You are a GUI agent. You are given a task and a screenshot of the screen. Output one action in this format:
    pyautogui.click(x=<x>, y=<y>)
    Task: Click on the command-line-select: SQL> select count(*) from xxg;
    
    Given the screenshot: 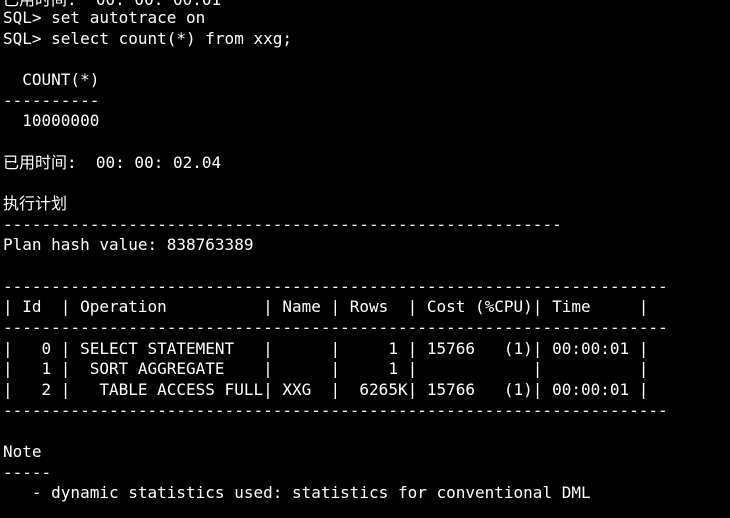 What is the action you would take?
    pyautogui.click(x=147, y=38)
    